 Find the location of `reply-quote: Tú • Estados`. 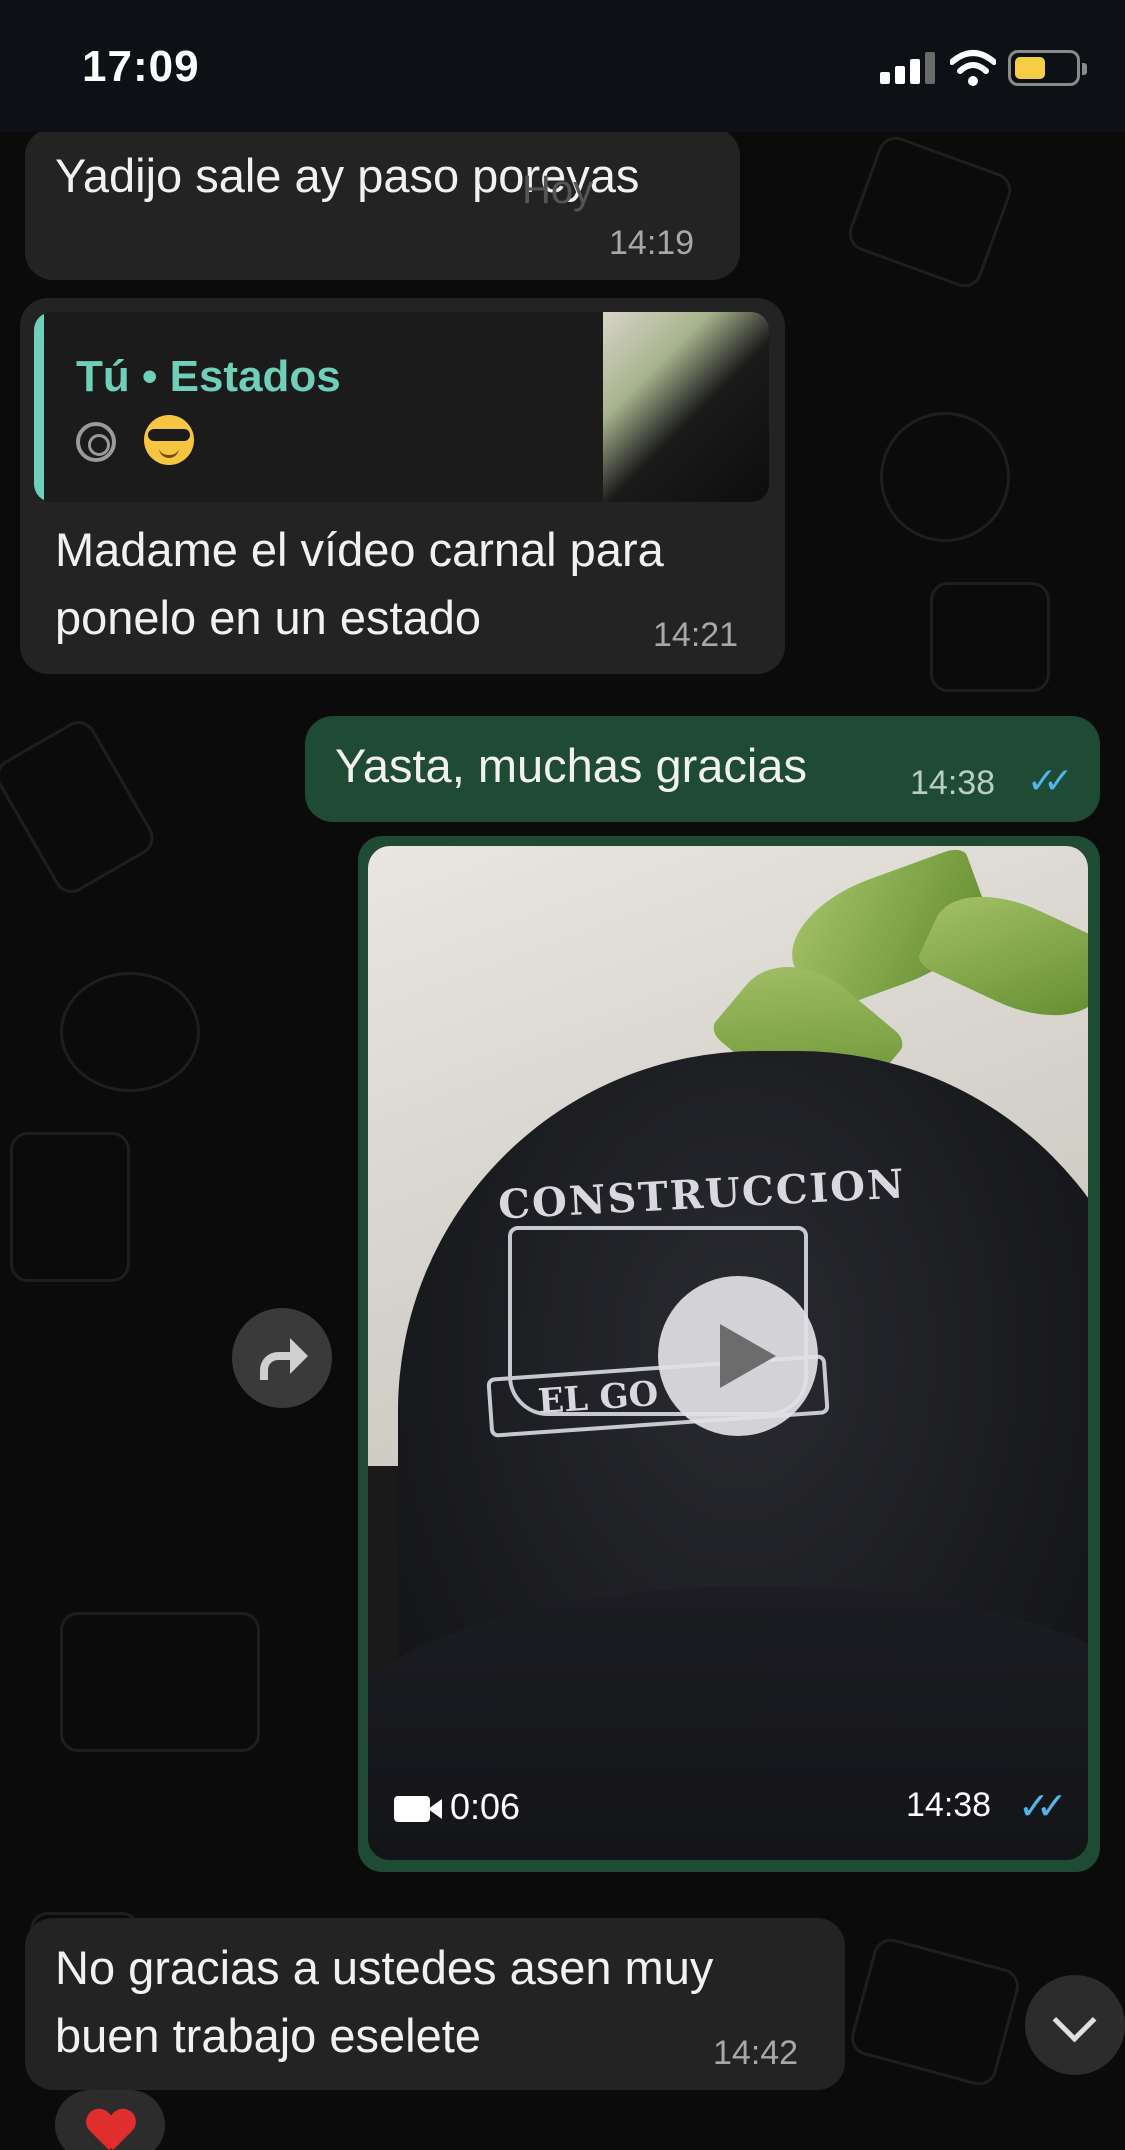

reply-quote: Tú • Estados is located at coordinates (401, 407).